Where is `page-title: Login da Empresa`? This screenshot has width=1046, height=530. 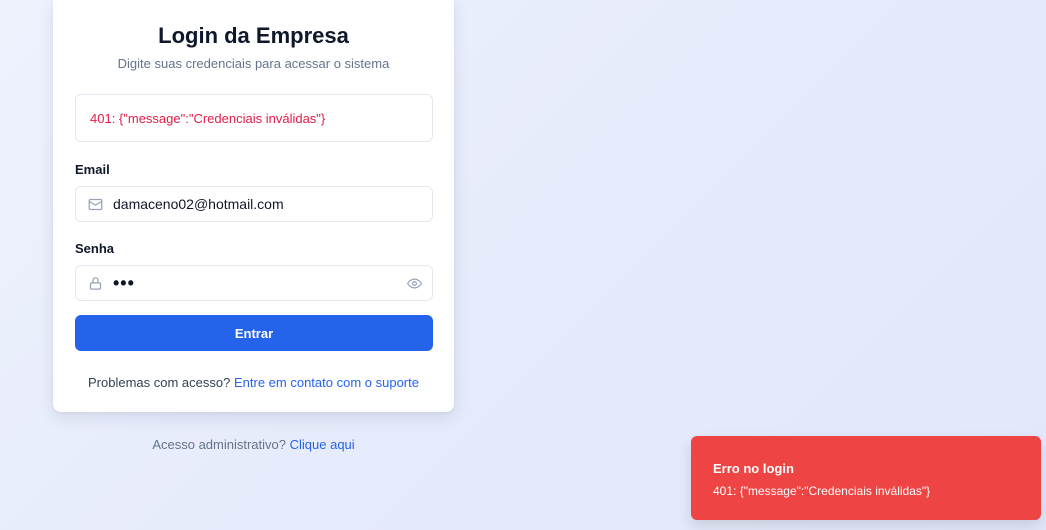 page-title: Login da Empresa is located at coordinates (253, 35).